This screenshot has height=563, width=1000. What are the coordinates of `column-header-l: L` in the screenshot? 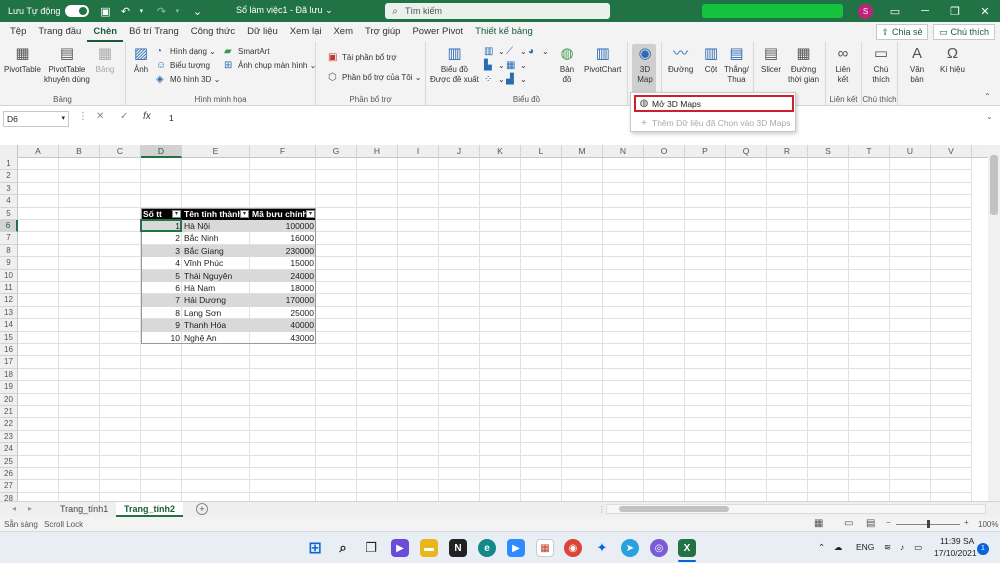 It's located at (541, 151).